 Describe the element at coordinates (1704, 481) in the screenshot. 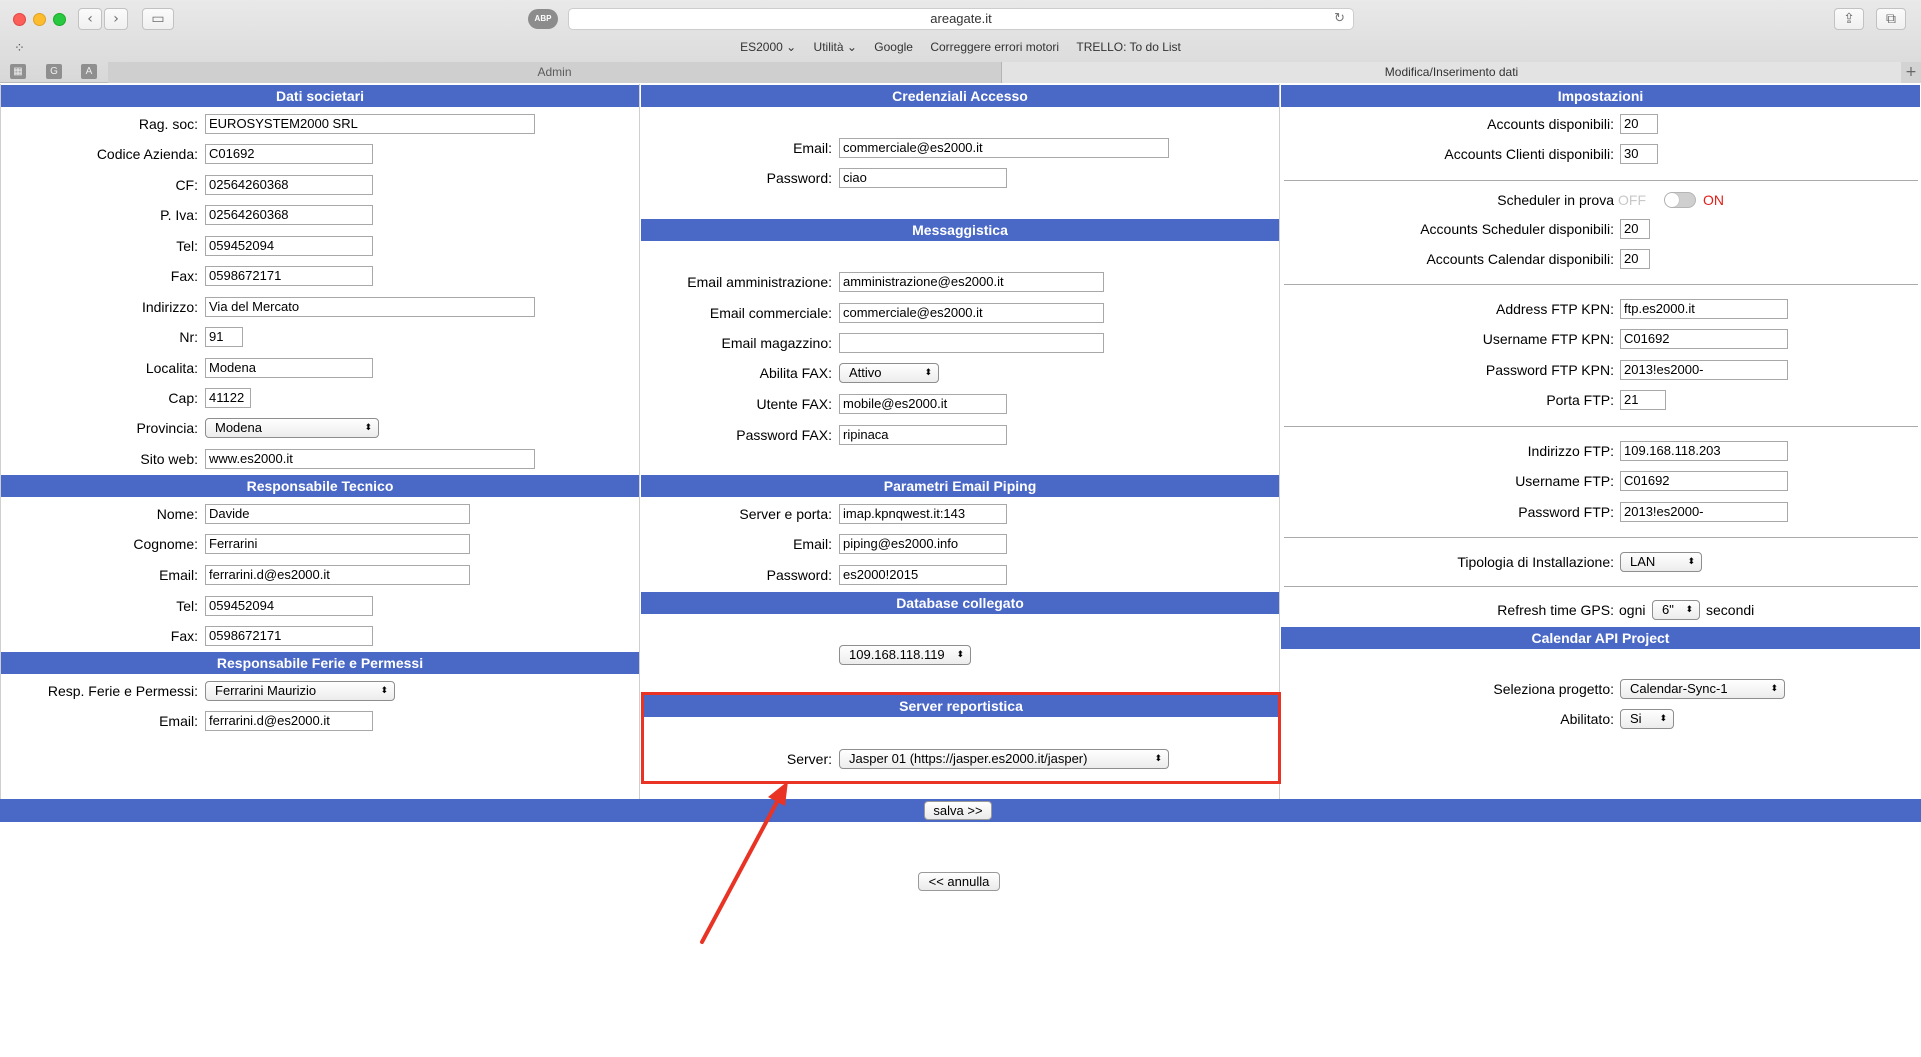

I see `username-ftp-field: C01692` at that location.